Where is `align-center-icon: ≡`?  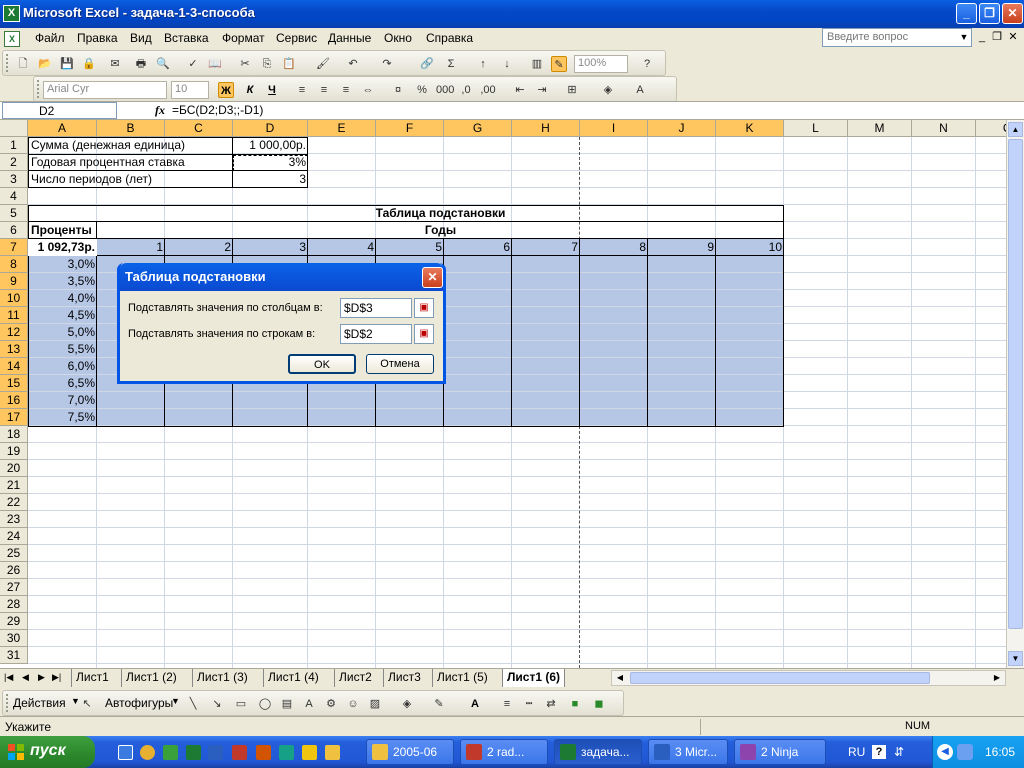 align-center-icon: ≡ is located at coordinates (324, 90).